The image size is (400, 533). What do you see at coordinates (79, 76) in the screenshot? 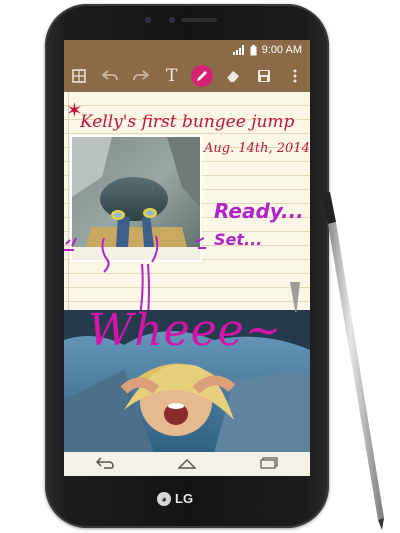
I see `grid-icon` at bounding box center [79, 76].